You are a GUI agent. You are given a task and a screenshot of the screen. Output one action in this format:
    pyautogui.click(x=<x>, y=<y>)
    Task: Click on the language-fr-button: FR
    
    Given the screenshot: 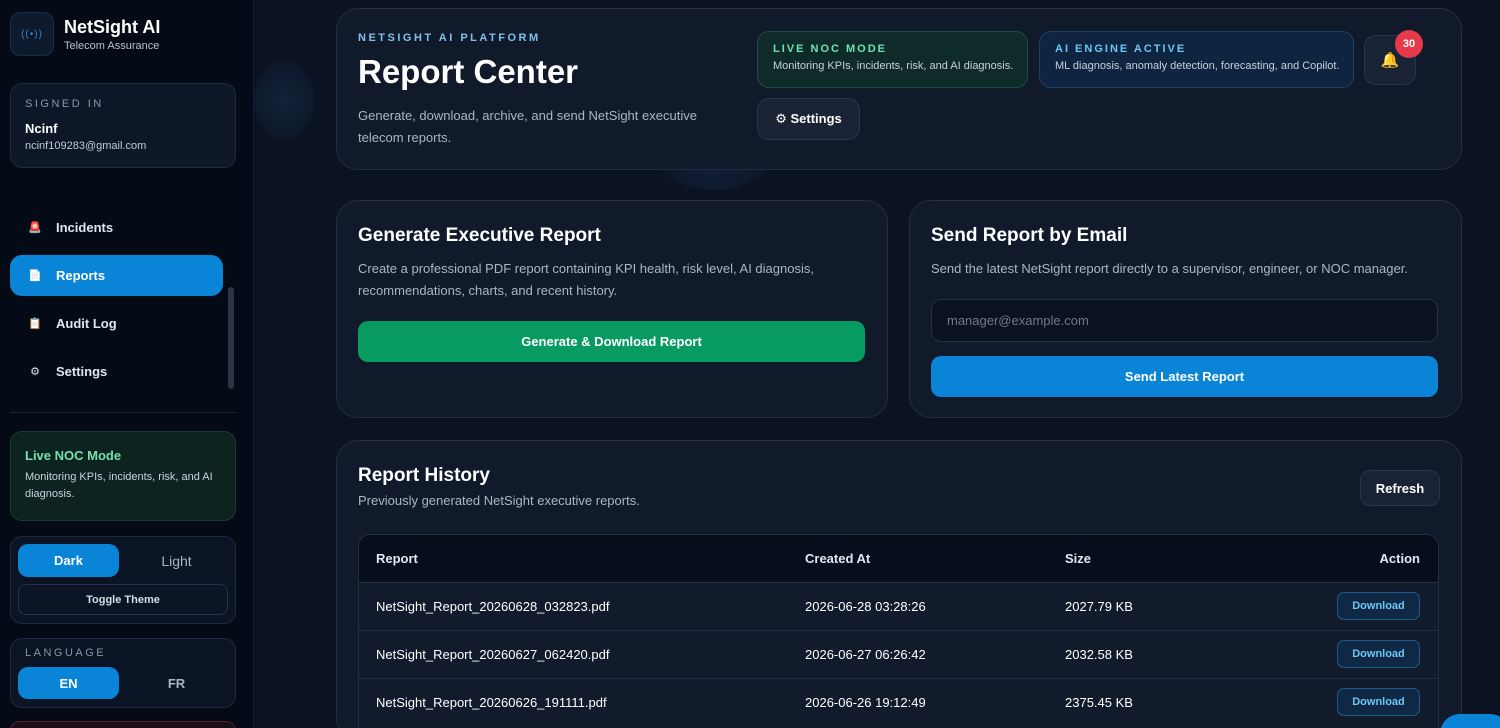 What is the action you would take?
    pyautogui.click(x=176, y=683)
    